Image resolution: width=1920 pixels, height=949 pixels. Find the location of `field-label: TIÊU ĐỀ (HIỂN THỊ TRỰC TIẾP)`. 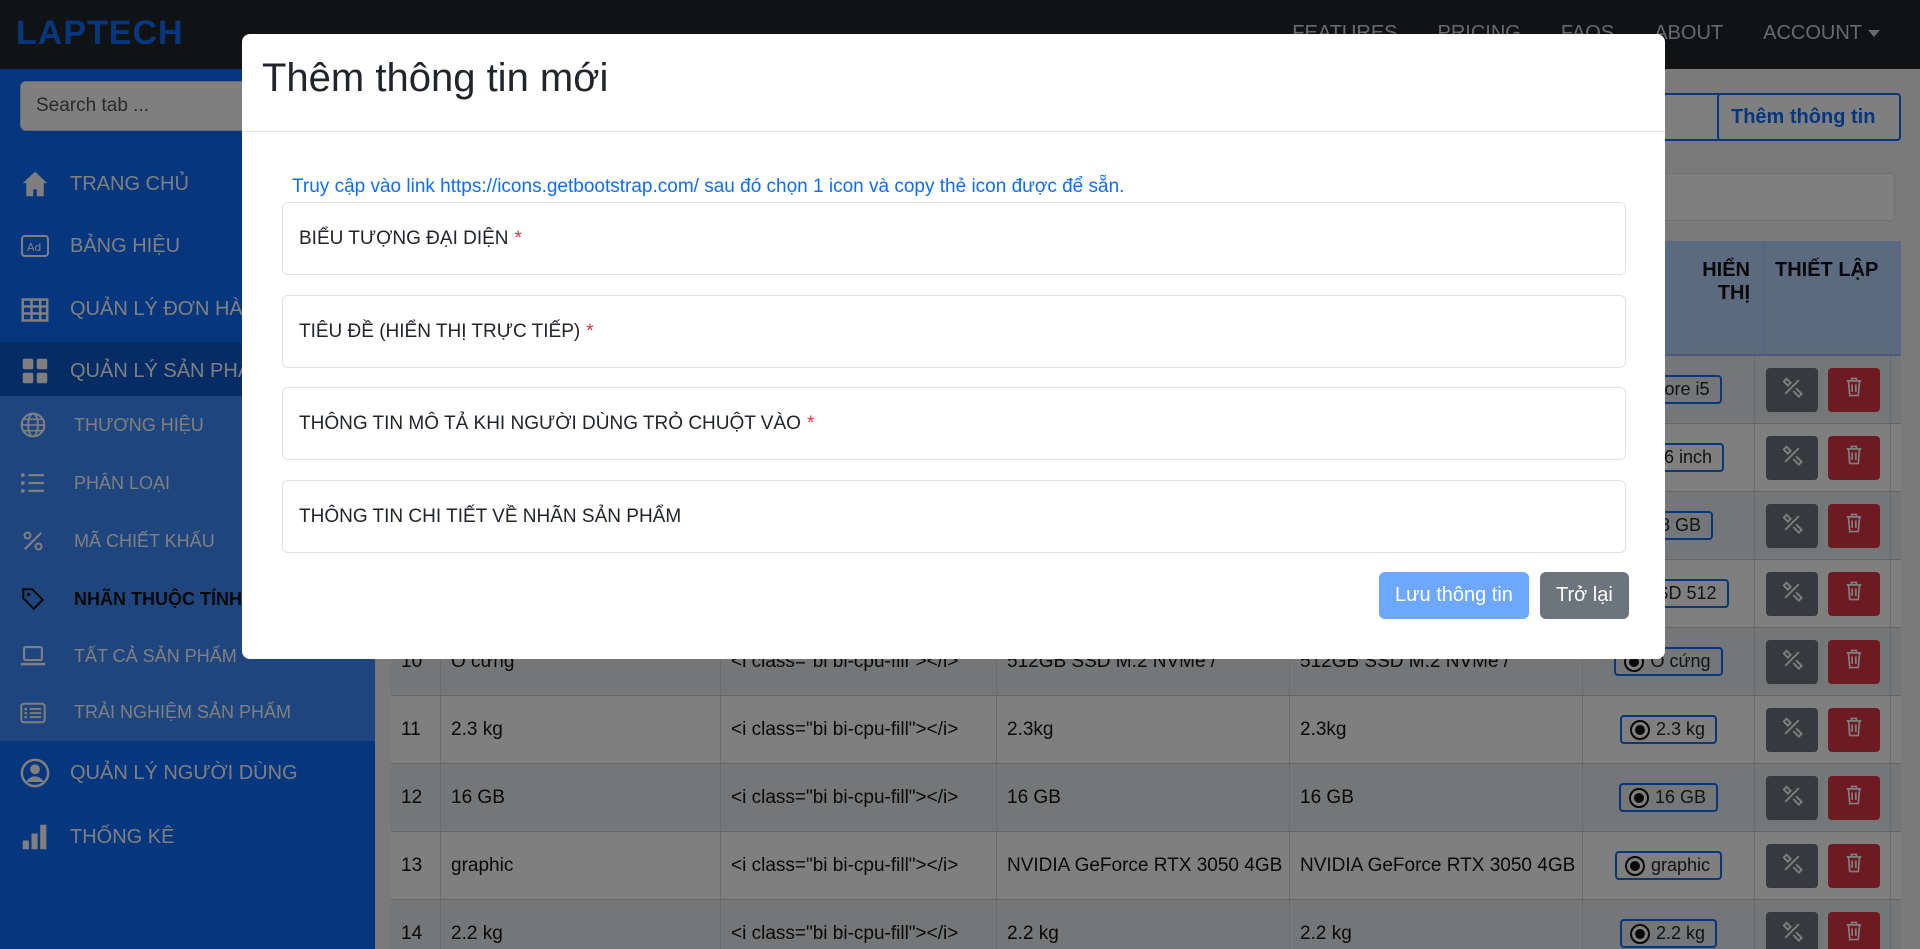

field-label: TIÊU ĐỀ (HIỂN THỊ TRỰC TIẾP) is located at coordinates (440, 331).